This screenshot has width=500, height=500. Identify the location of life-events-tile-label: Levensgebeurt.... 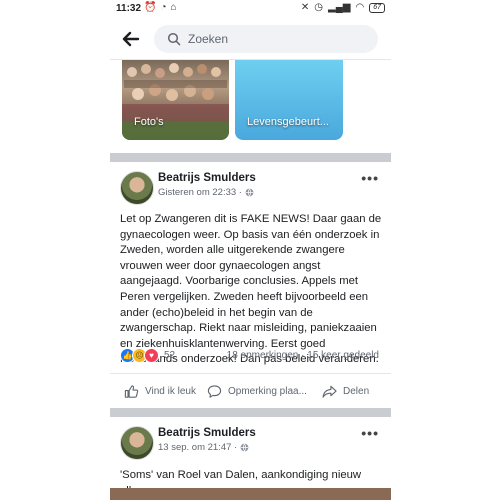
(288, 122).